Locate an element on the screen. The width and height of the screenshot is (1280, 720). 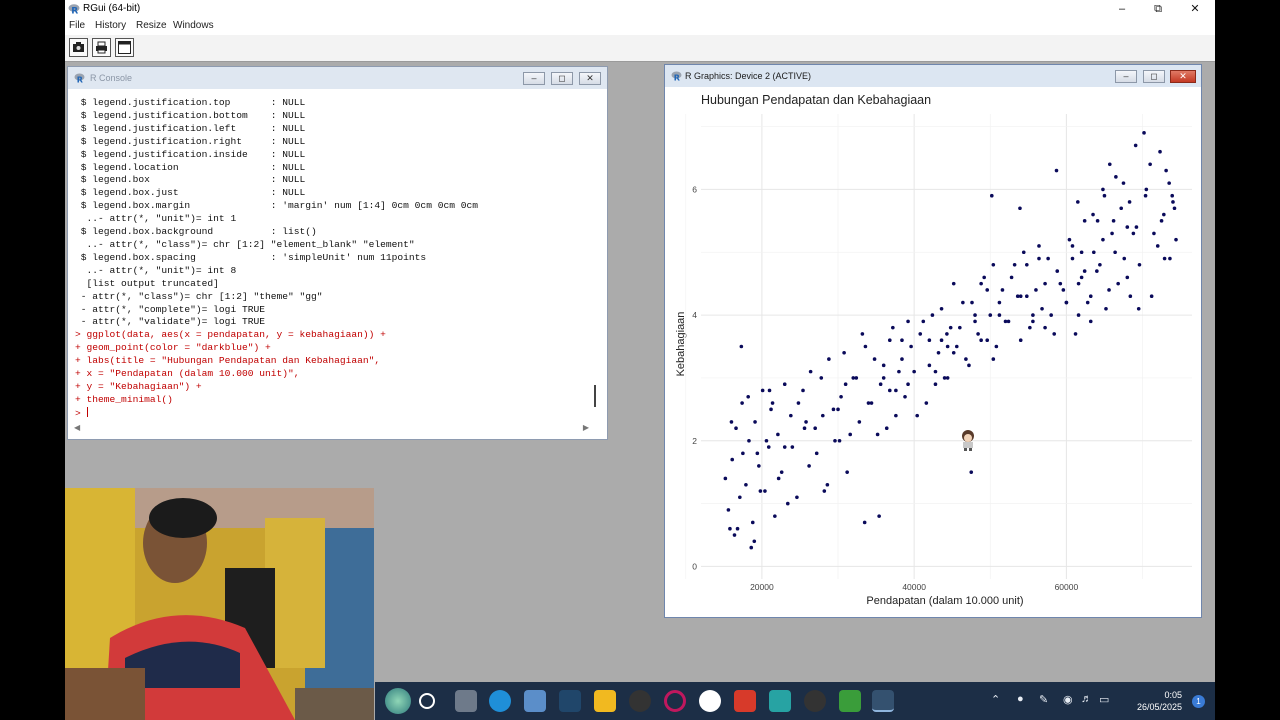
console-line: $ legend.location : NULL is located at coordinates (190, 167).